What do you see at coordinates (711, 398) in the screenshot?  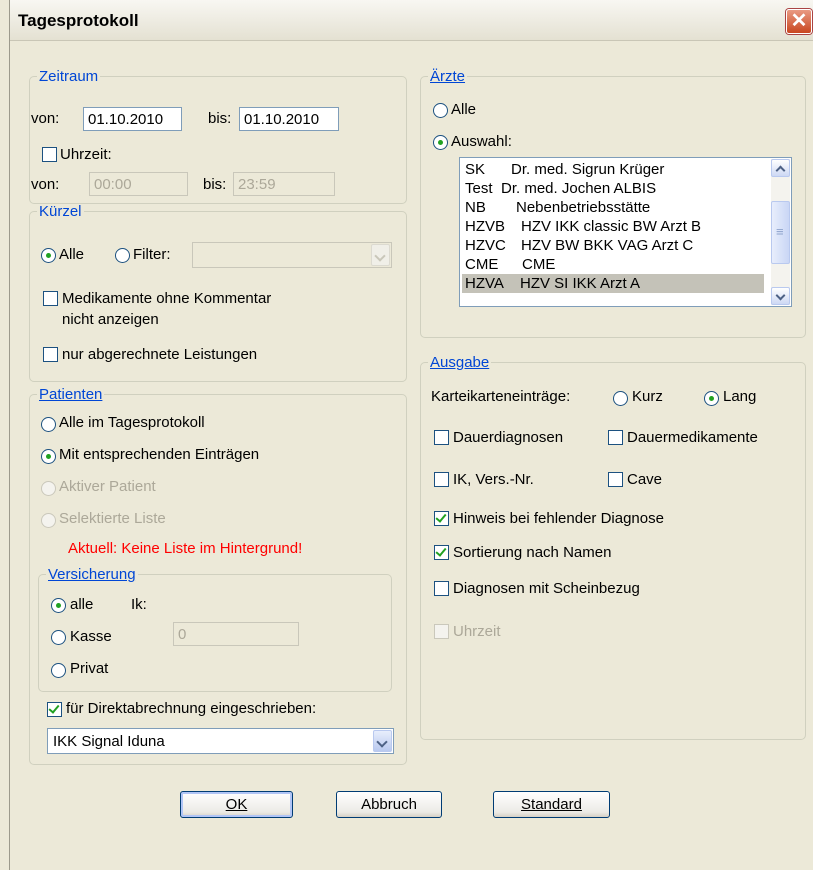 I see `lang-radio` at bounding box center [711, 398].